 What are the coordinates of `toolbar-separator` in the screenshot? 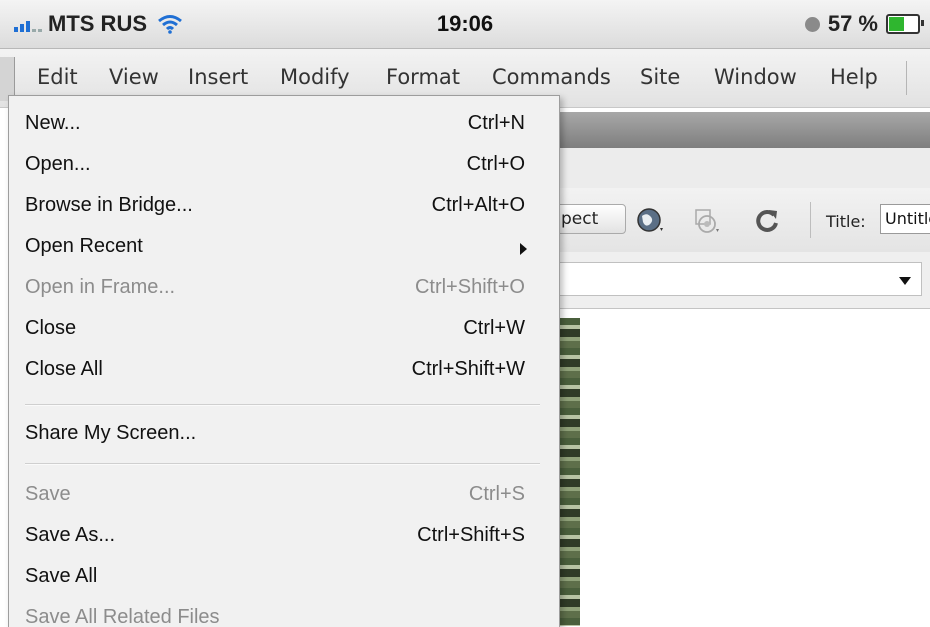 It's located at (810, 220).